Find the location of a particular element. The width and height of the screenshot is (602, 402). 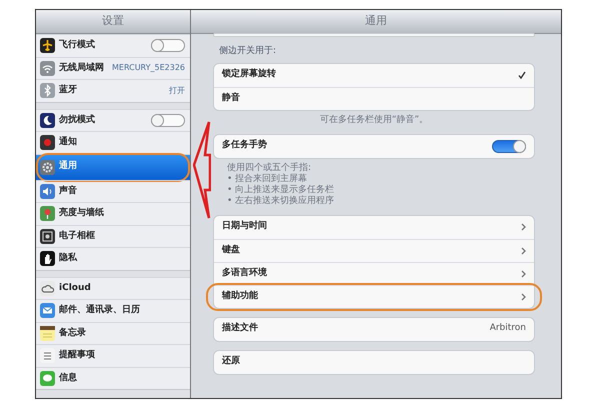

item-label: 提醒事项 is located at coordinates (77, 355).